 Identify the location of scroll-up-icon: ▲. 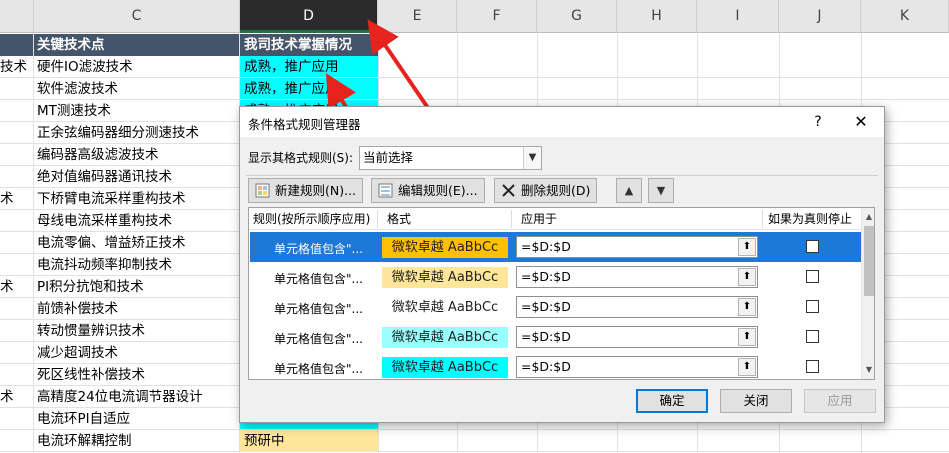
(868, 217).